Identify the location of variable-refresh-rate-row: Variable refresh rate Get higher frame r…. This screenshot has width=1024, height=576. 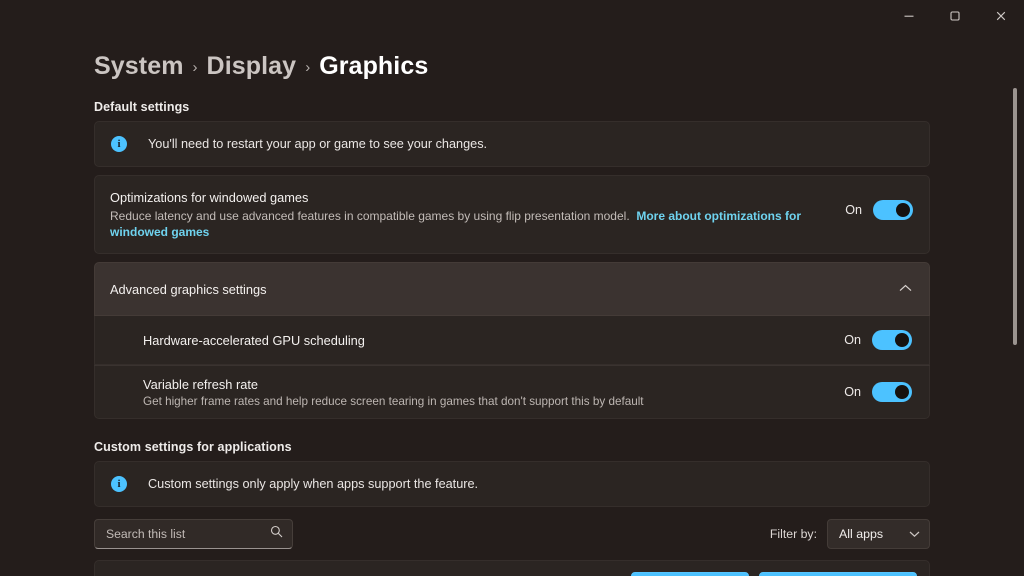
(512, 392).